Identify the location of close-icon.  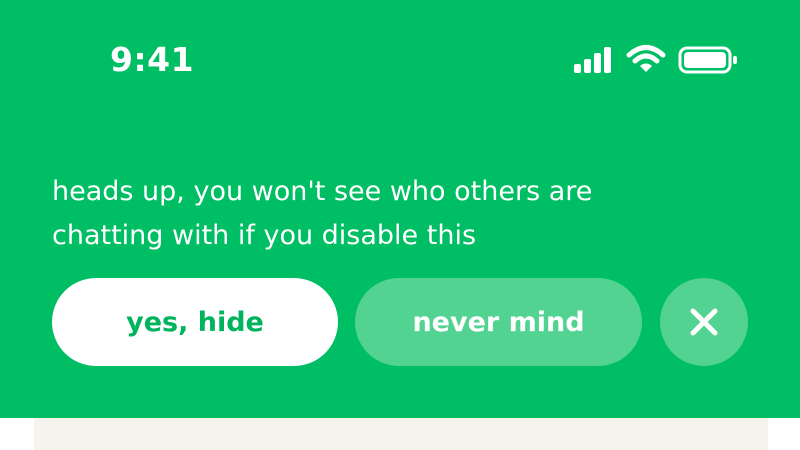
(704, 322).